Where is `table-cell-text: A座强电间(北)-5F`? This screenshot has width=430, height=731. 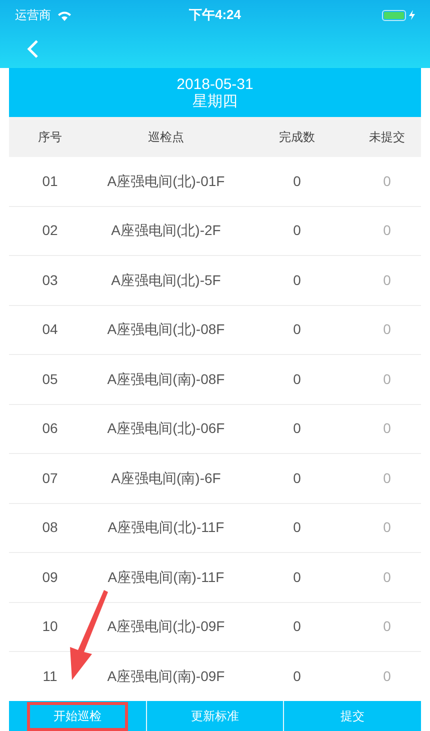
table-cell-text: A座强电间(北)-5F is located at coordinates (166, 280).